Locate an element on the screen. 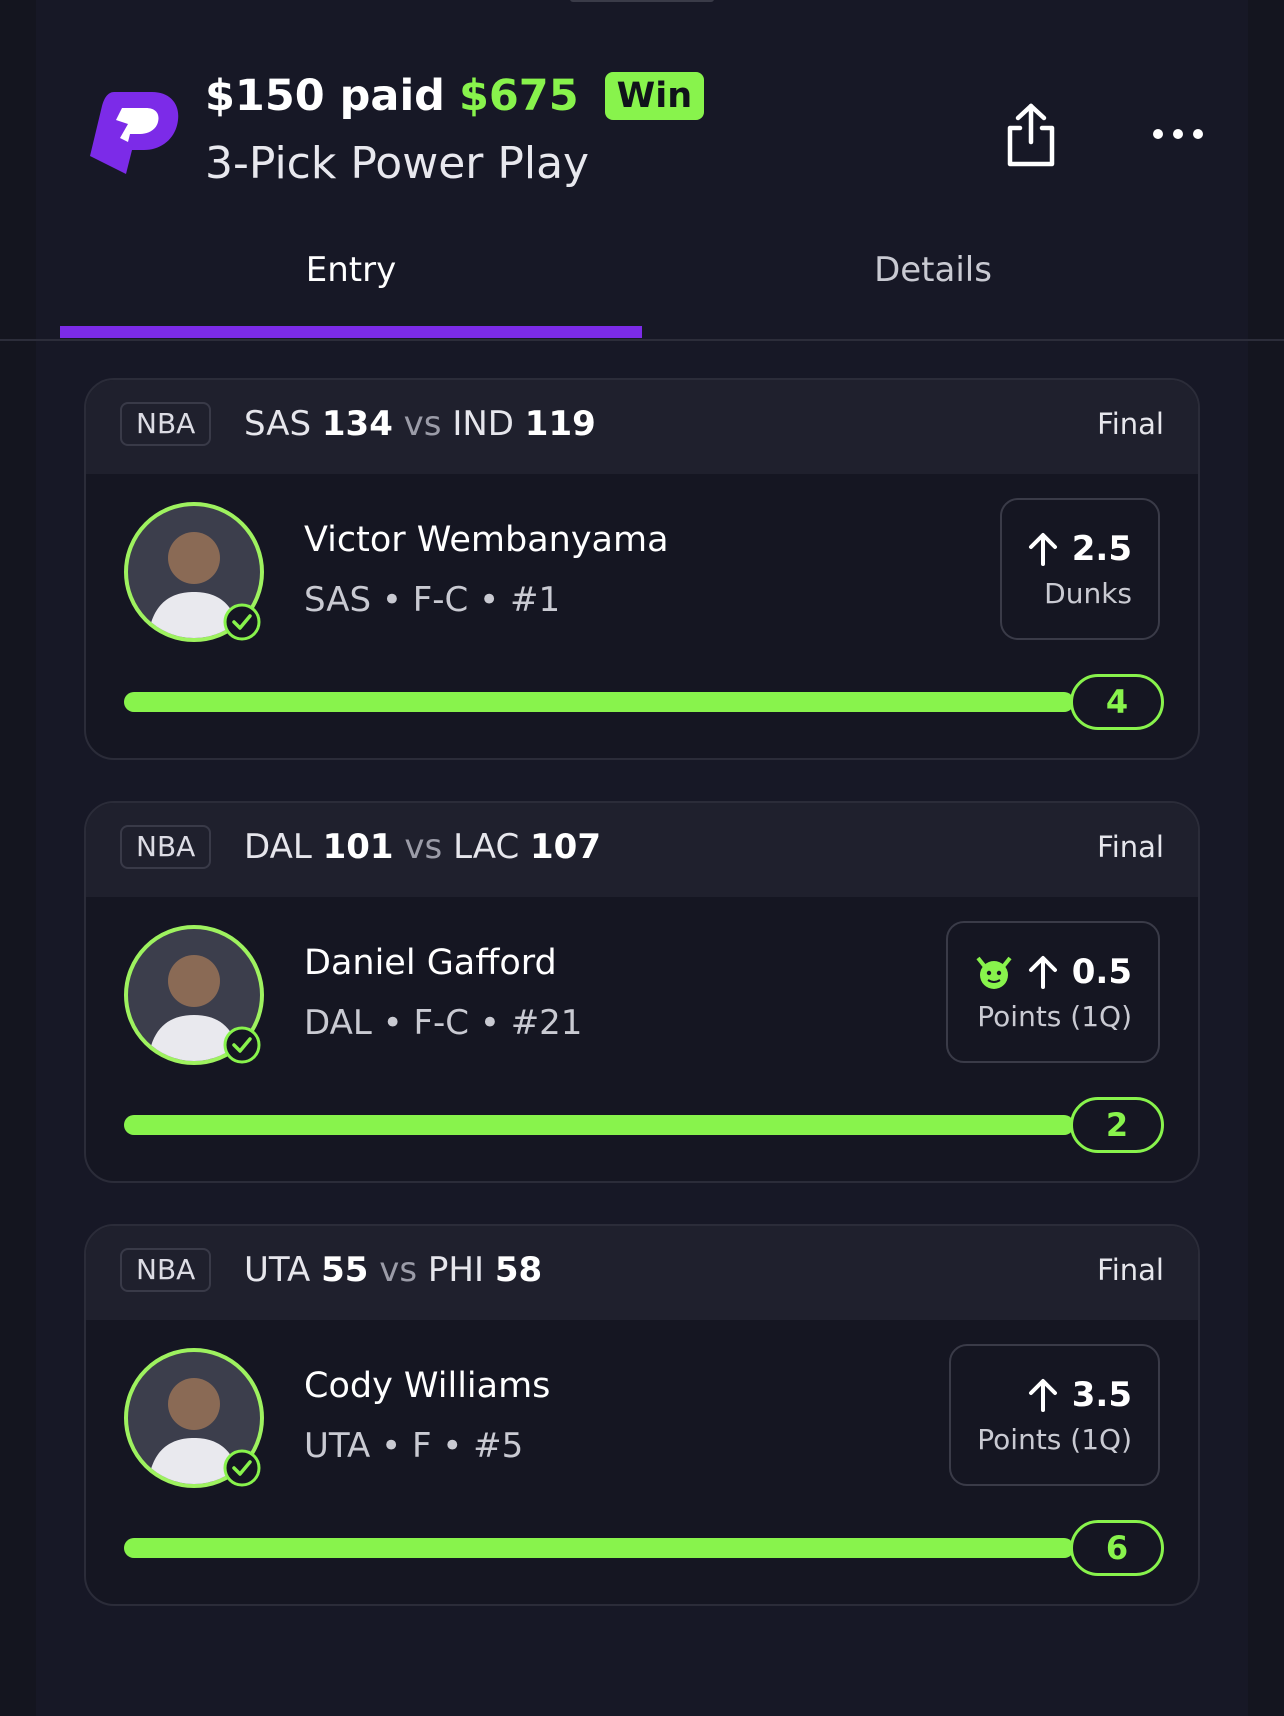 Image resolution: width=1284 pixels, height=1716 pixels. team-2-score: 119 is located at coordinates (560, 424).